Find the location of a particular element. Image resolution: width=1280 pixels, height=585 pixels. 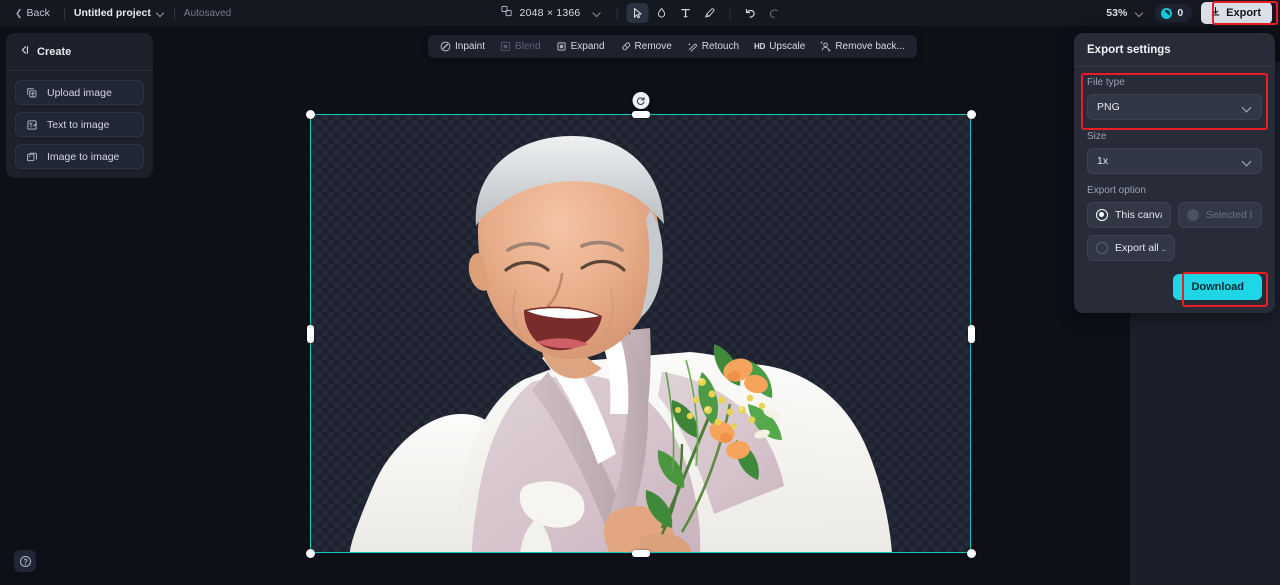

resize-handle-top-left is located at coordinates (310, 114).